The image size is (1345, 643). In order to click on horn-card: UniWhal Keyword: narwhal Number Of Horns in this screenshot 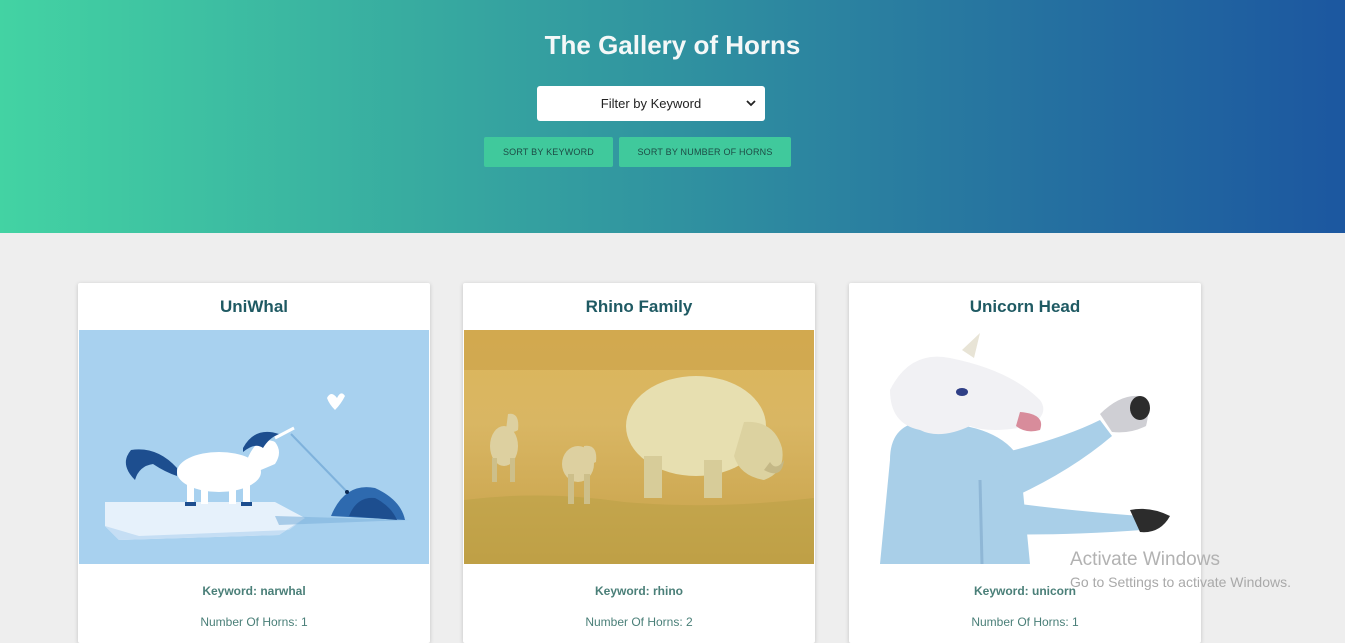, I will do `click(254, 463)`.